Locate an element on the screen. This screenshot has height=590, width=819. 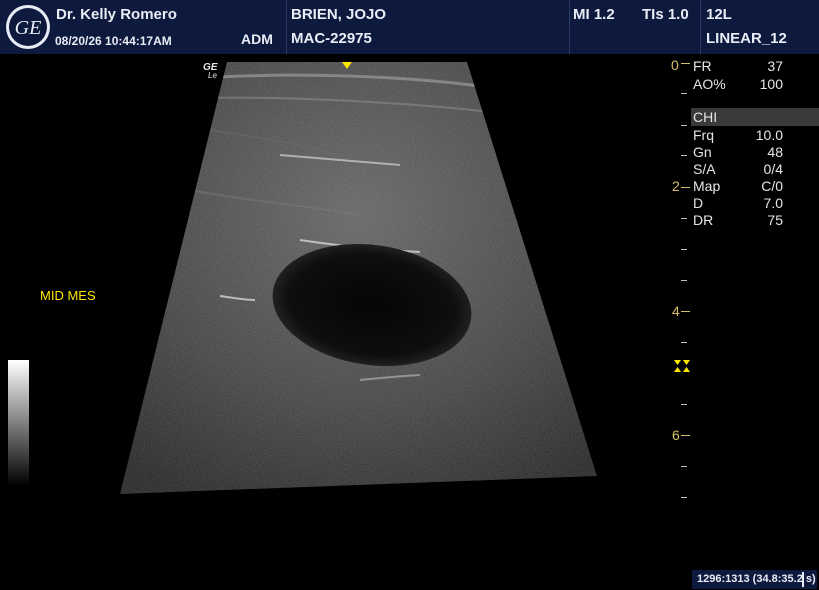
annotation-text: MID MES is located at coordinates (68, 295).